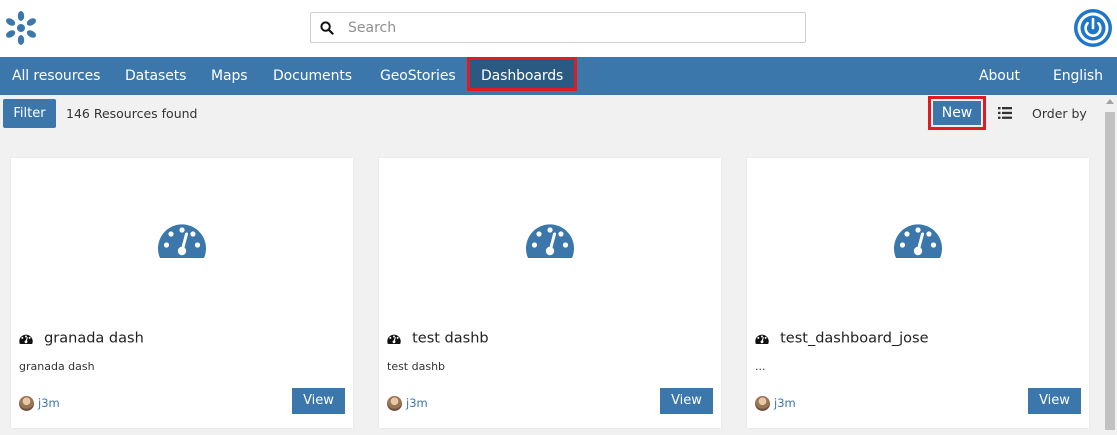  I want to click on top-header, so click(558, 28).